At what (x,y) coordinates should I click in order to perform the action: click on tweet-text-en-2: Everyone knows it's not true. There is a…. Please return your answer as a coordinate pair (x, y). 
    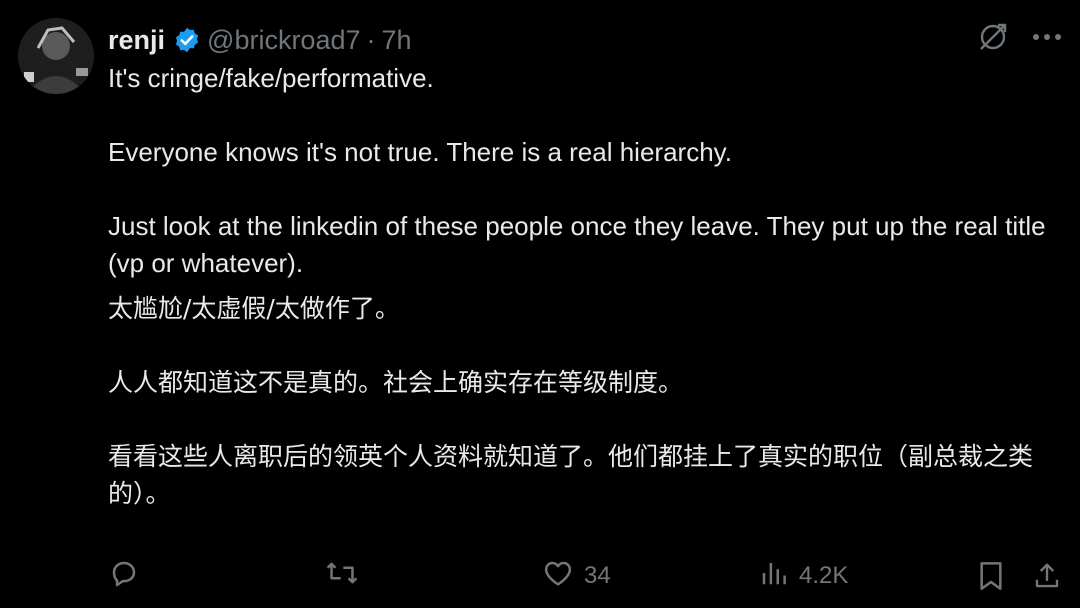
    Looking at the image, I should click on (420, 152).